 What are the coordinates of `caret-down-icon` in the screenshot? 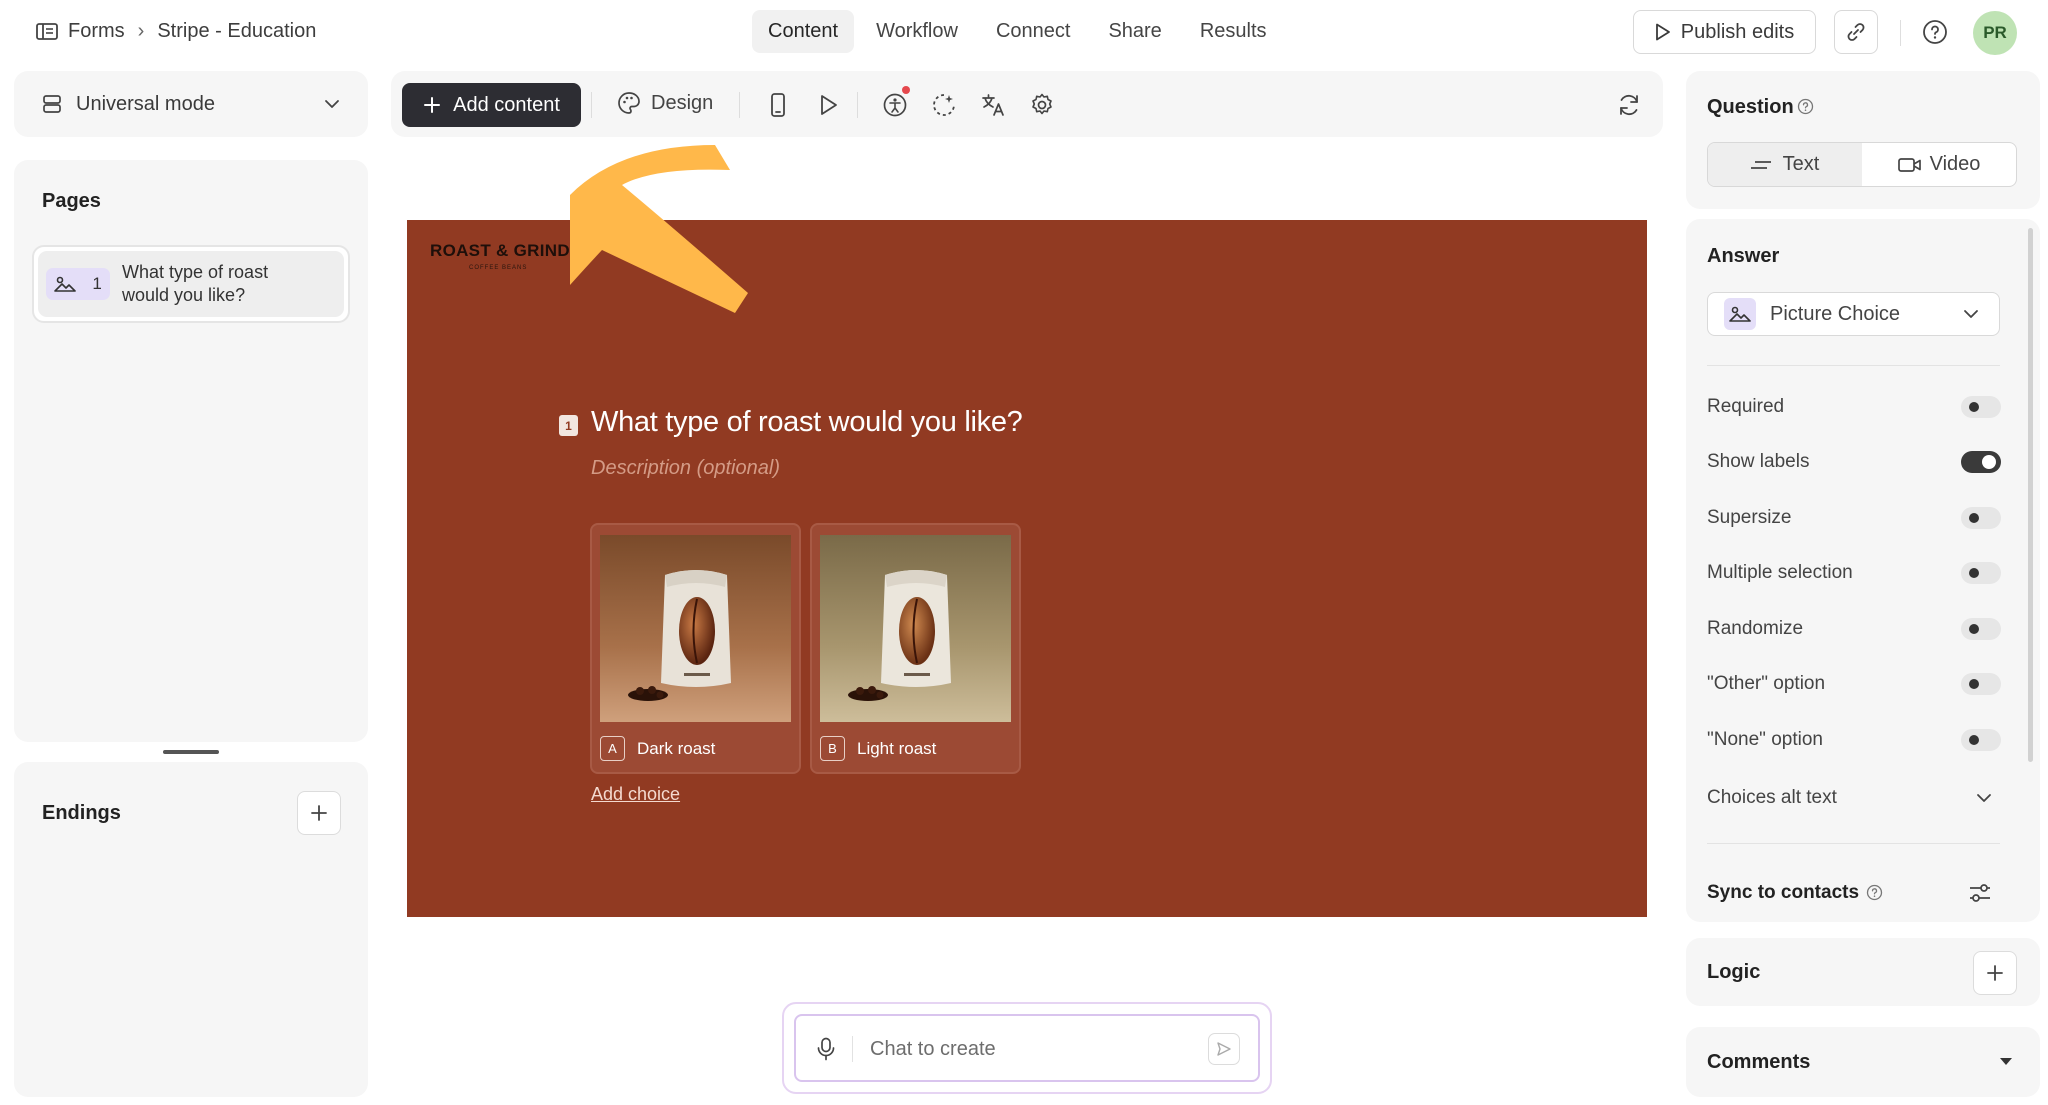 It's located at (2006, 1061).